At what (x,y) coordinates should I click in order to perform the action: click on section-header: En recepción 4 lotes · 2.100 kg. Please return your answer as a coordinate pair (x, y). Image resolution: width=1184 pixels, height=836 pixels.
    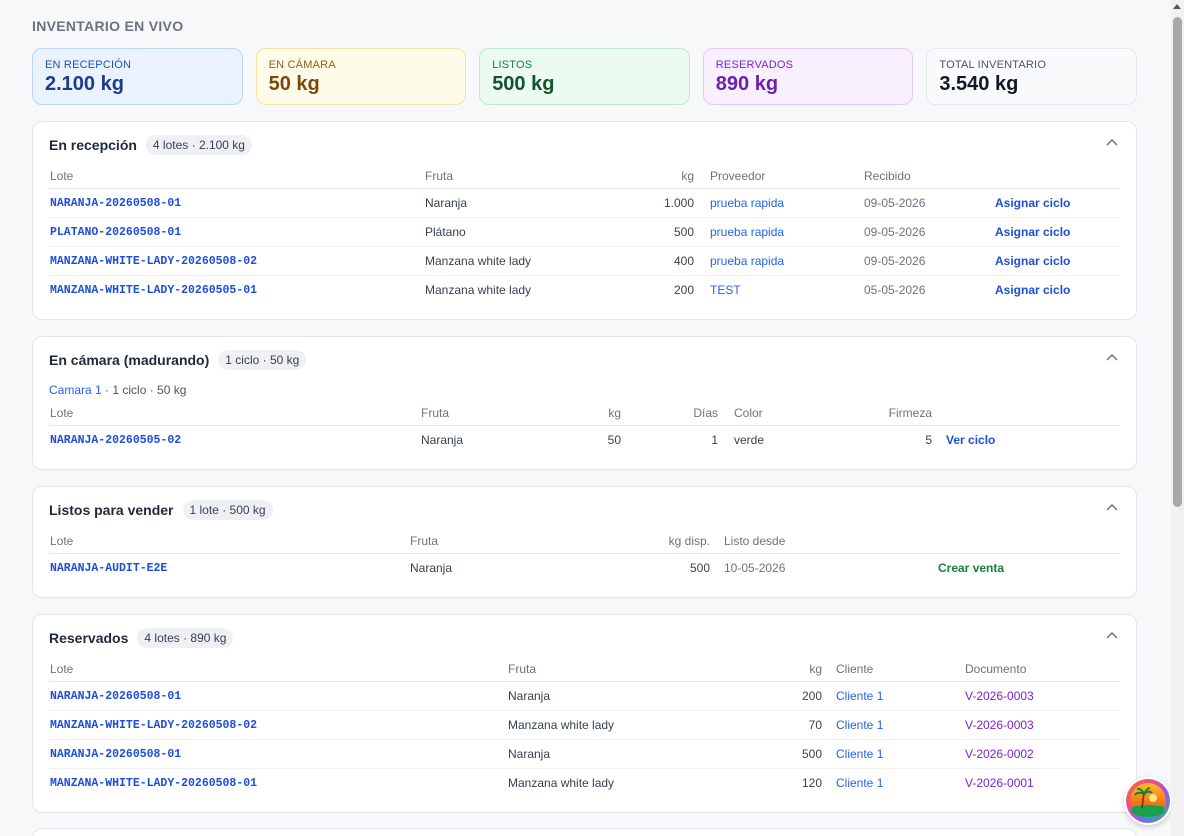
    Looking at the image, I should click on (150, 145).